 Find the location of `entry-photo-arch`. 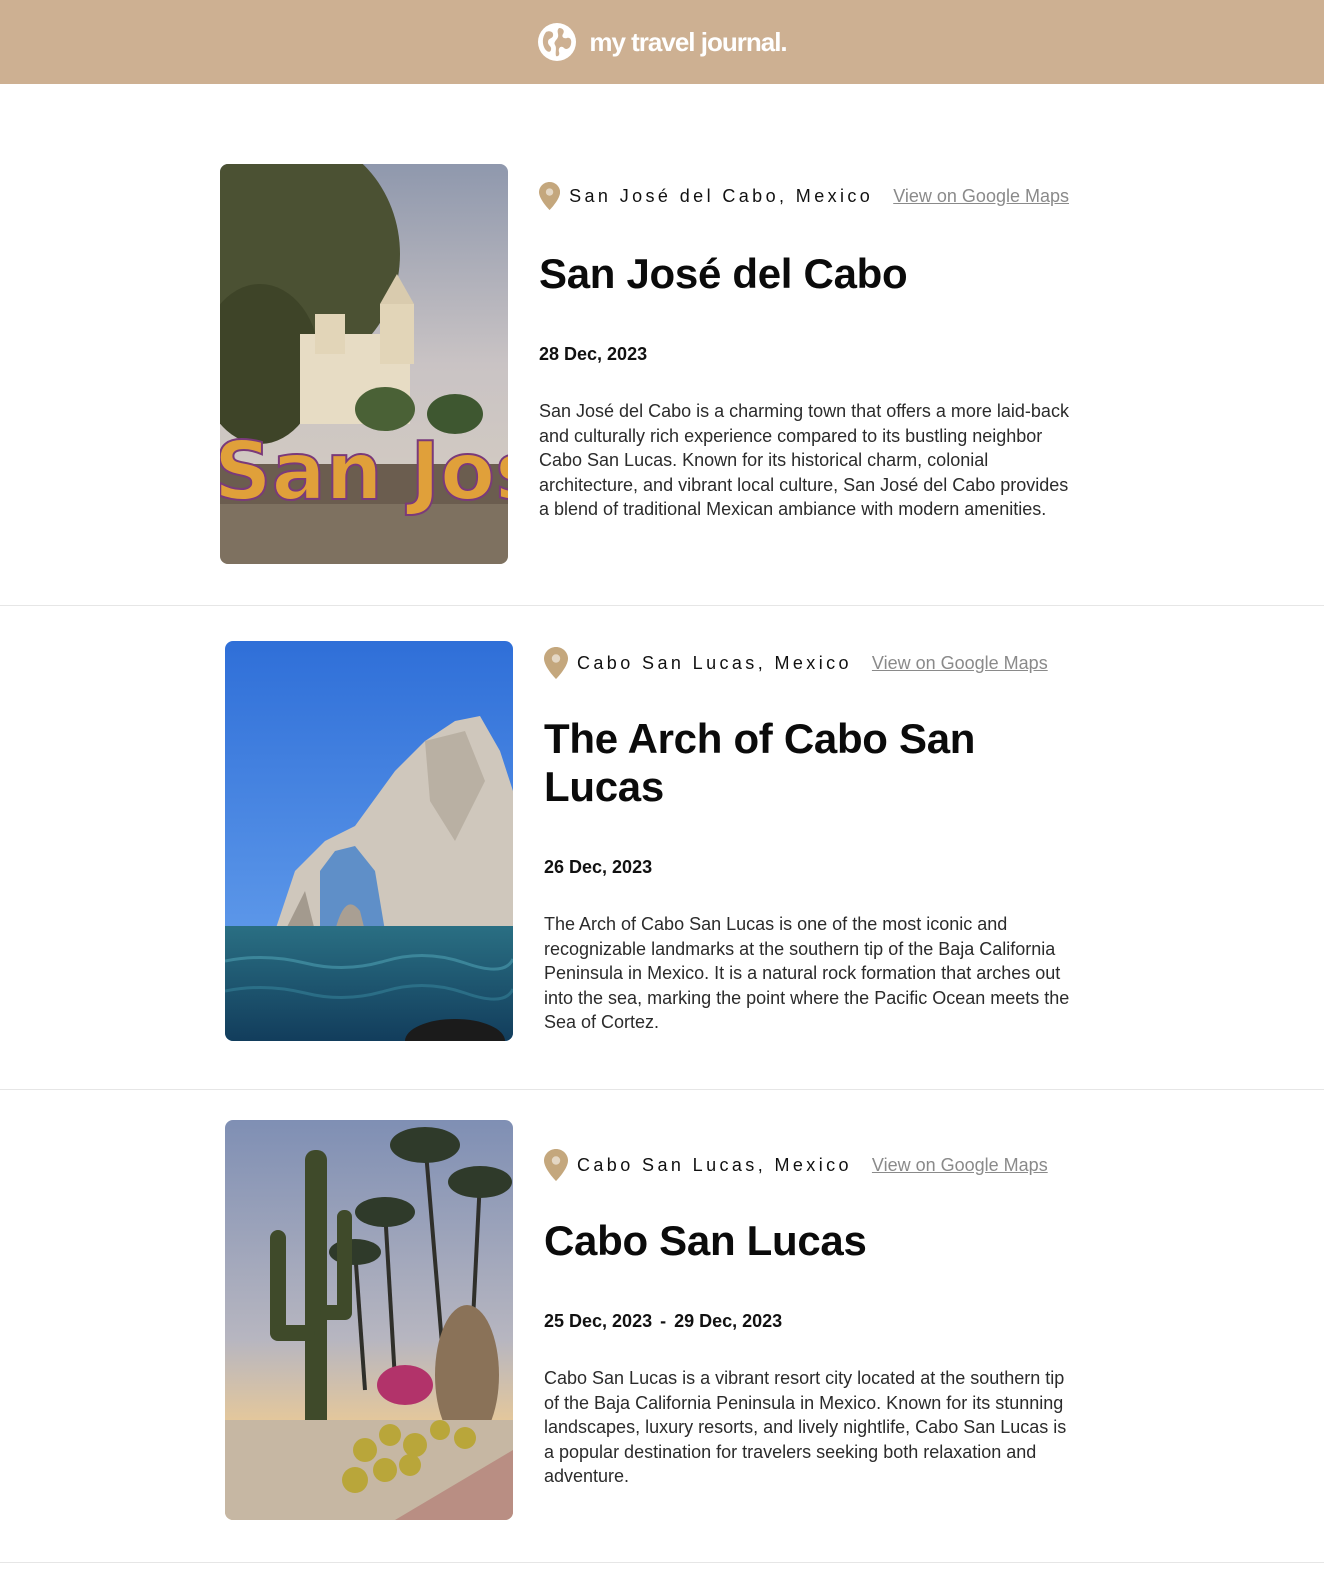

entry-photo-arch is located at coordinates (369, 841).